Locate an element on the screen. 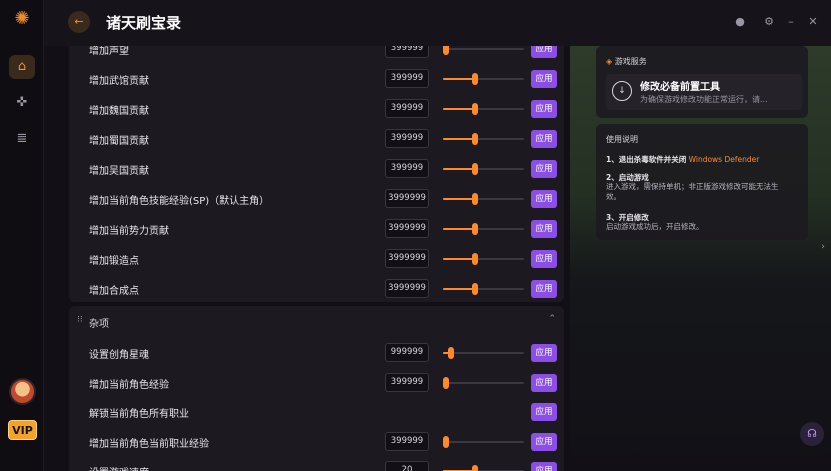 Image resolution: width=831 pixels, height=471 pixels. cheat-row: 设置游戏速度 20 应用 is located at coordinates (316, 463).